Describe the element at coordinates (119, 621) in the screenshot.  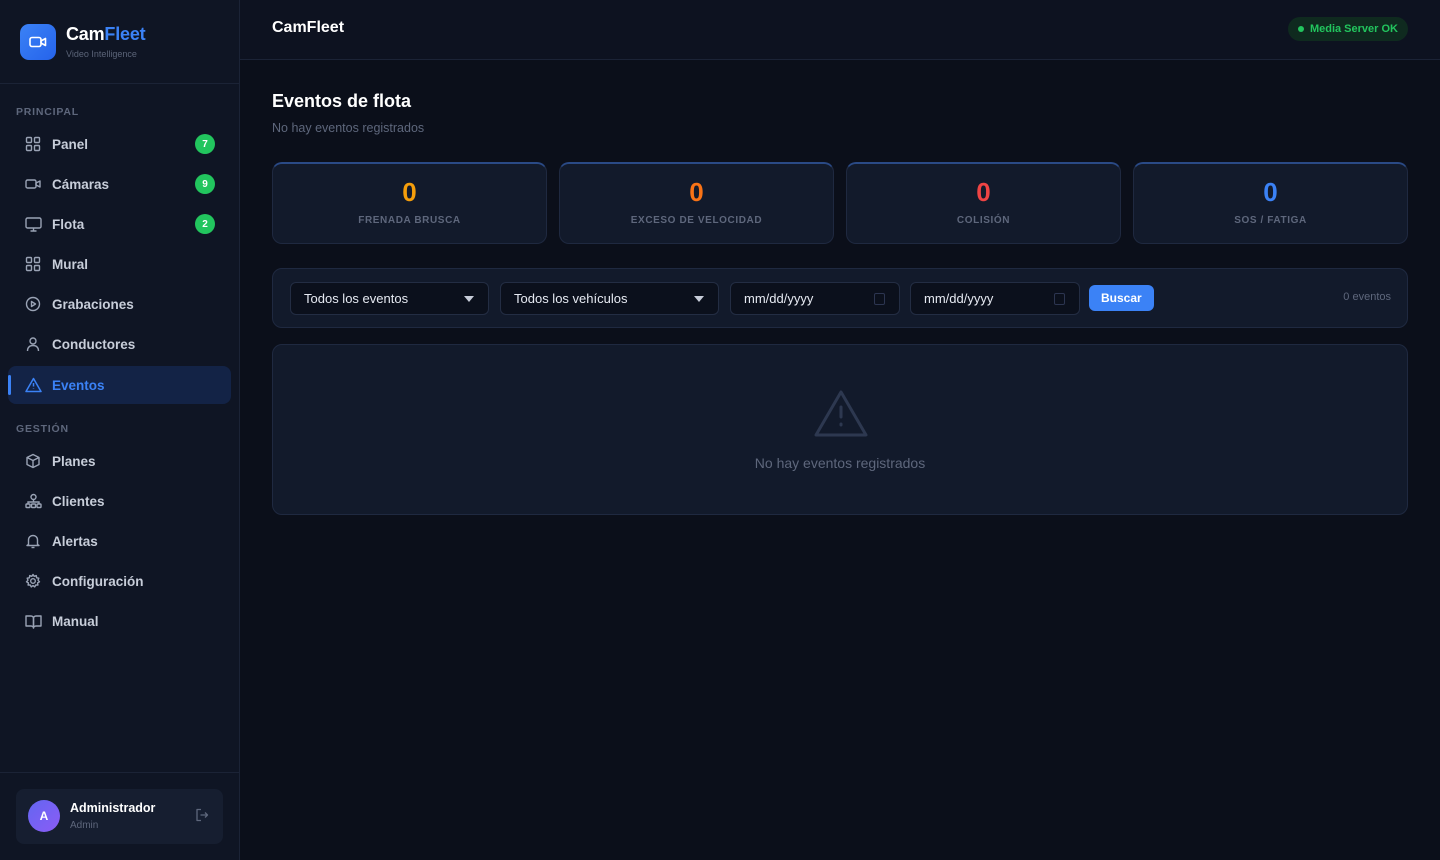
I see `sidebar-item-manual: Manual` at that location.